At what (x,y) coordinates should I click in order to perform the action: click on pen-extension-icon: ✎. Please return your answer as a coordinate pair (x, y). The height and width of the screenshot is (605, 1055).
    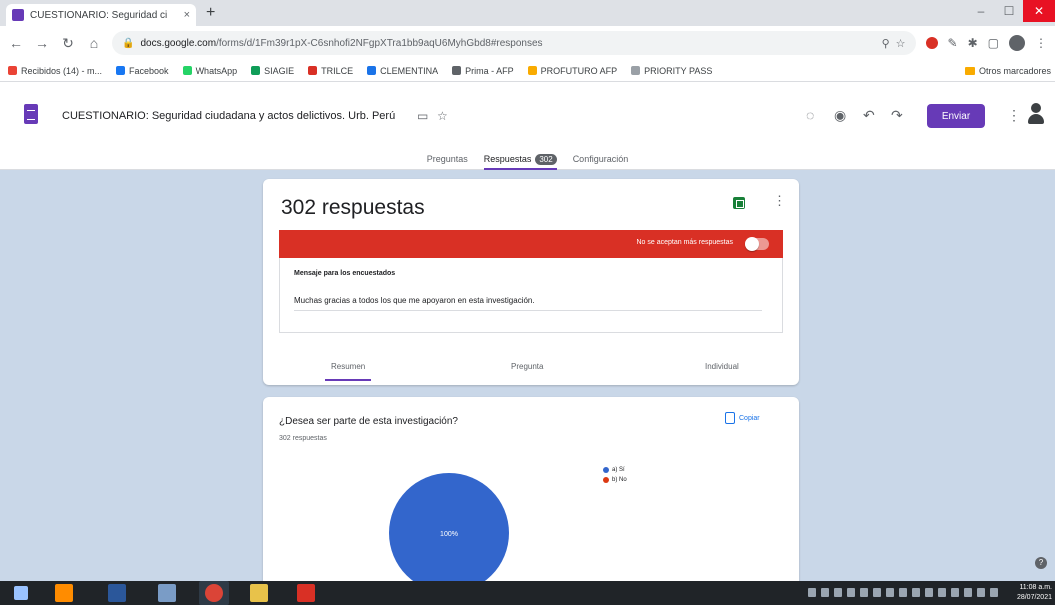
    Looking at the image, I should click on (953, 43).